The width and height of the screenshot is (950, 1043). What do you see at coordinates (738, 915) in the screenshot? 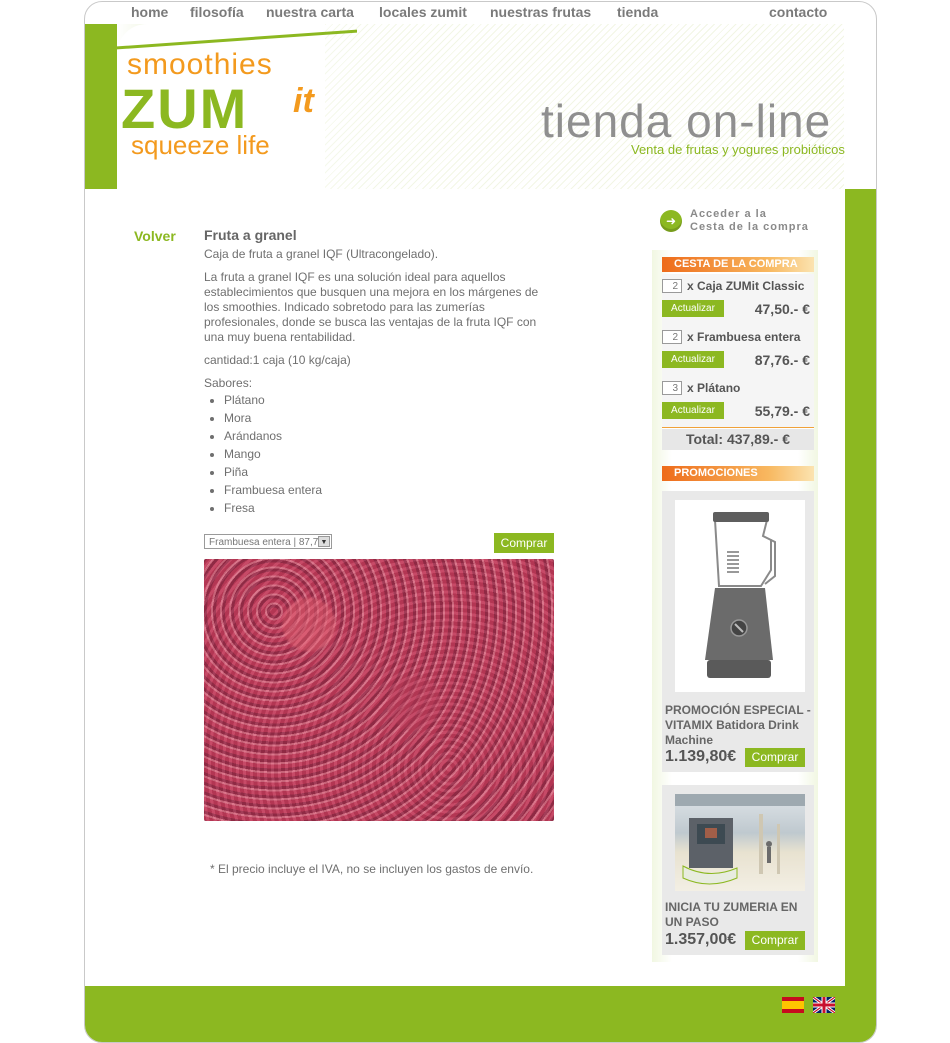
I see `promo-title: INICIA TU ZUMERIA EN UN PASO` at bounding box center [738, 915].